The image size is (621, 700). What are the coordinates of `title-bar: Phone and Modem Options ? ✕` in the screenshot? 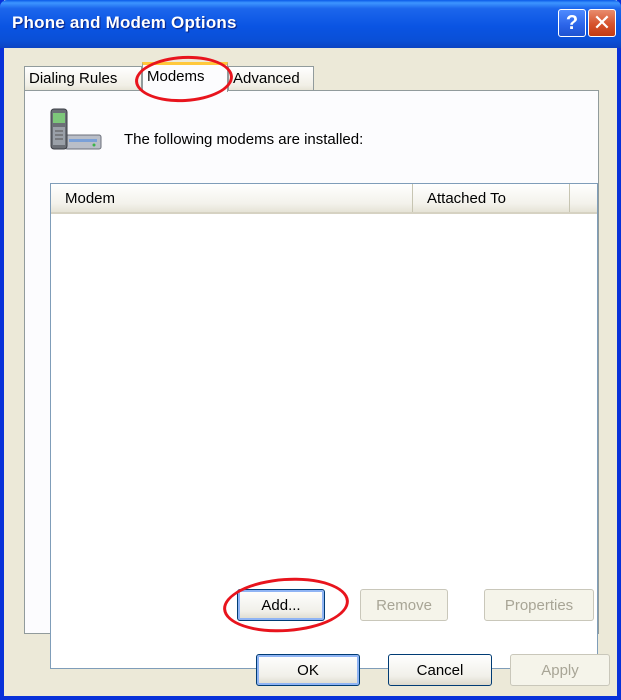 It's located at (310, 24).